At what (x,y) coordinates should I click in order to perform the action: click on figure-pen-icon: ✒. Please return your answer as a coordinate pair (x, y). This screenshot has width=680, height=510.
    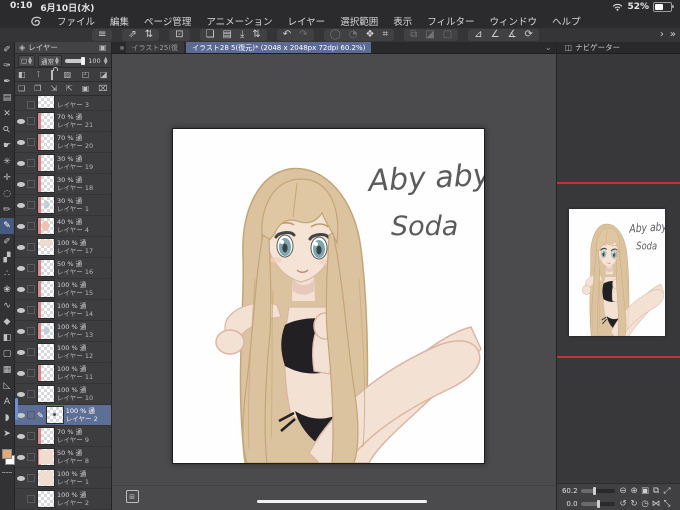
    Looking at the image, I should click on (7, 82).